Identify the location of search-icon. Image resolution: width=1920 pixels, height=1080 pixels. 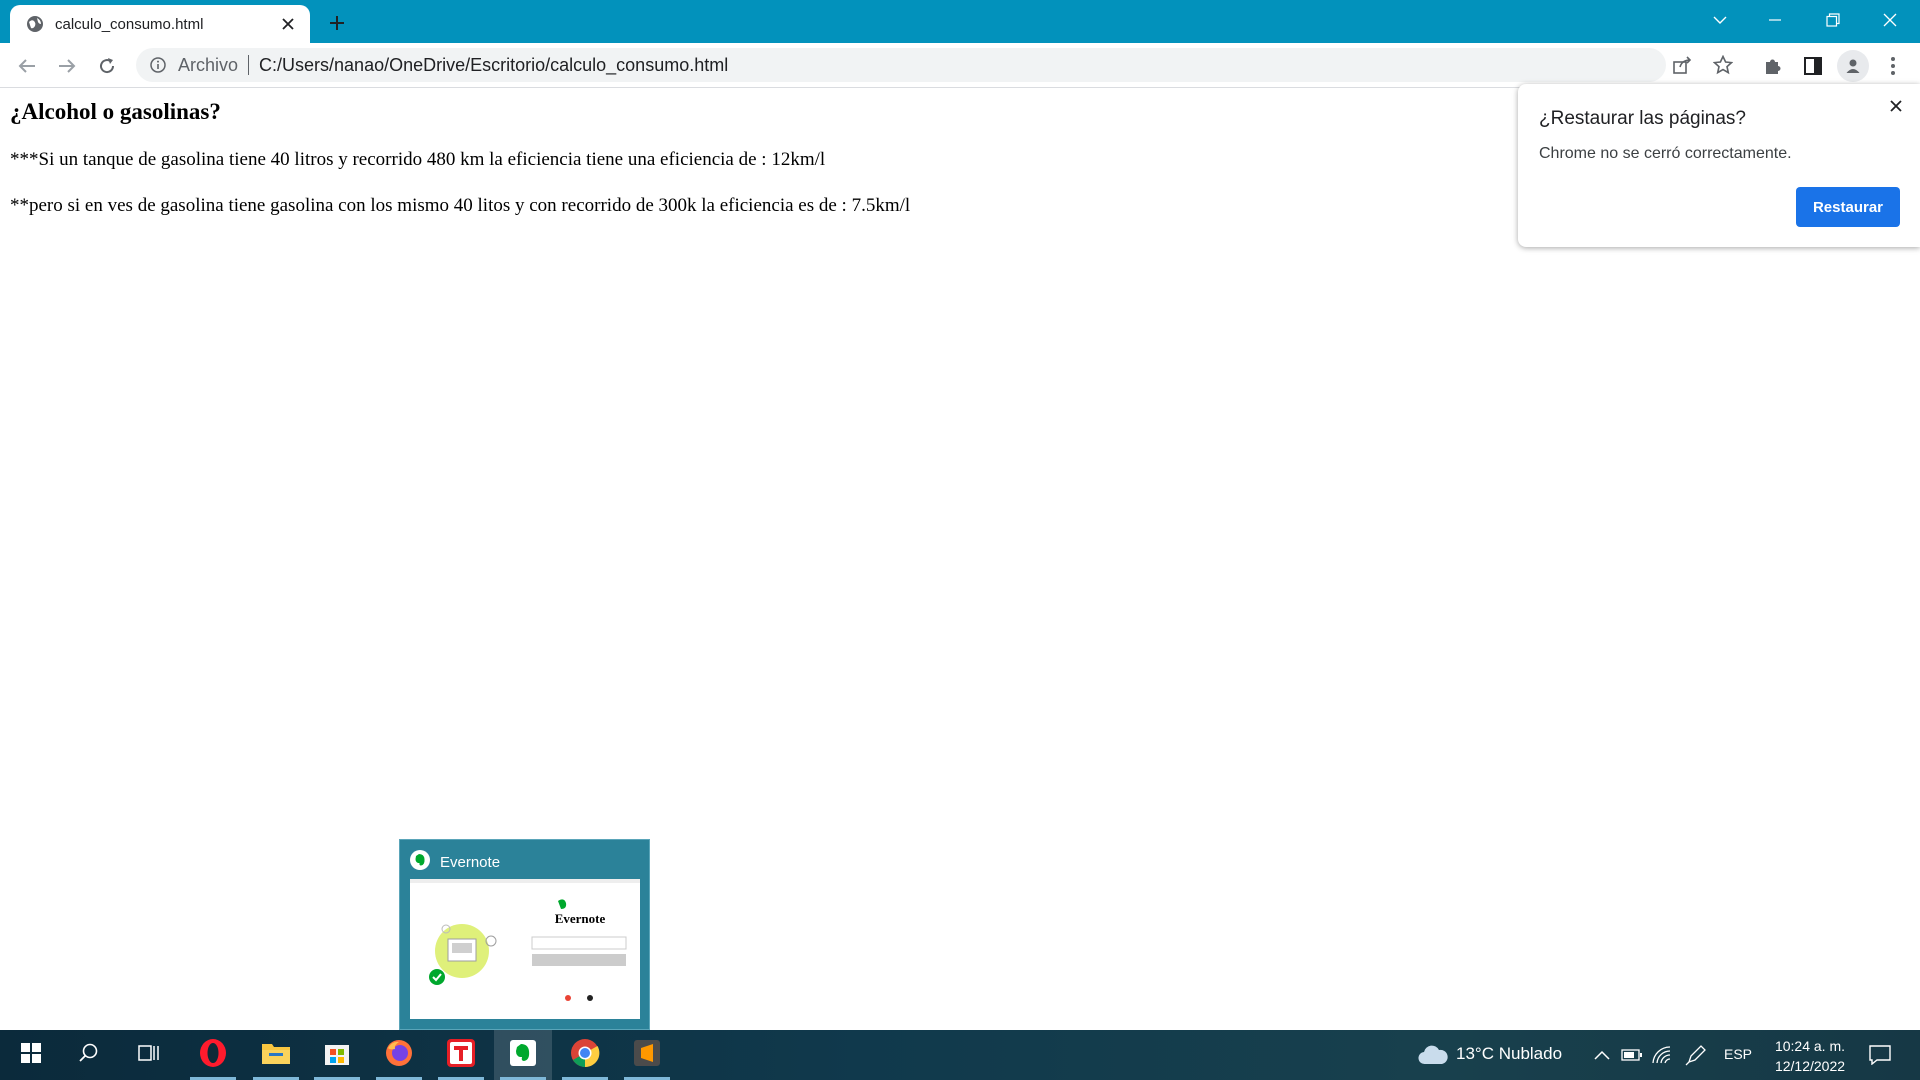
(89, 1055).